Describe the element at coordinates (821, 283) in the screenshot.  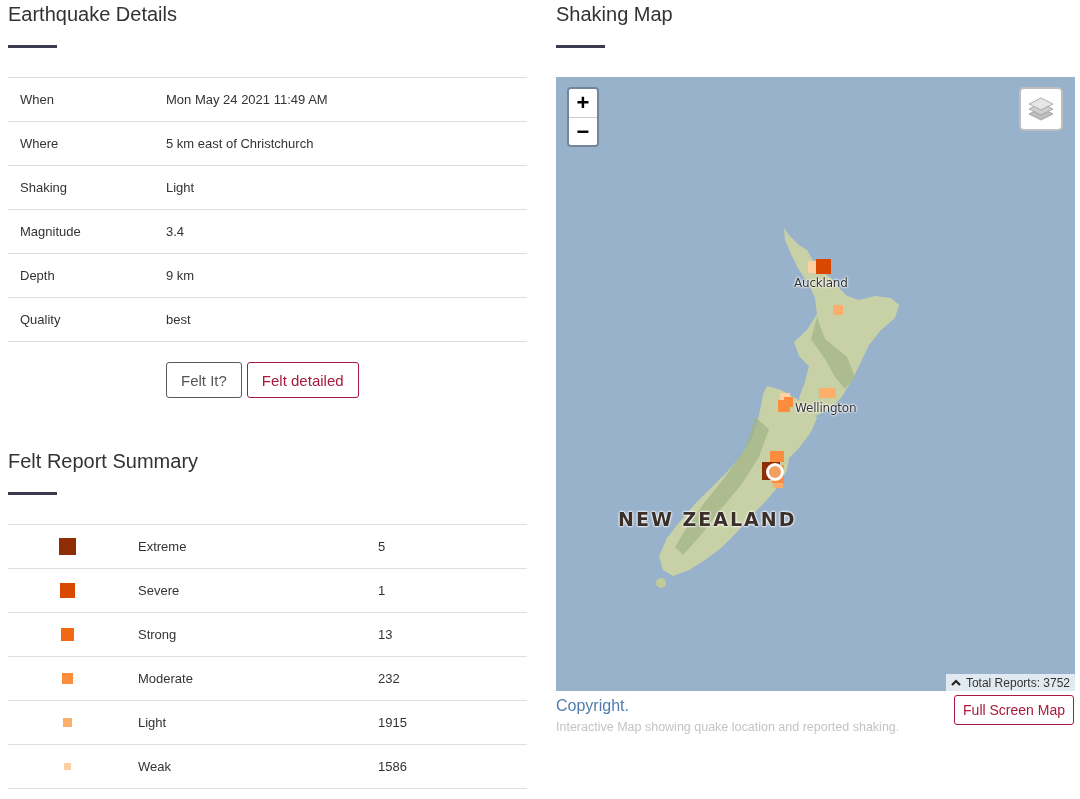
I see `map-place-label: Auckland` at that location.